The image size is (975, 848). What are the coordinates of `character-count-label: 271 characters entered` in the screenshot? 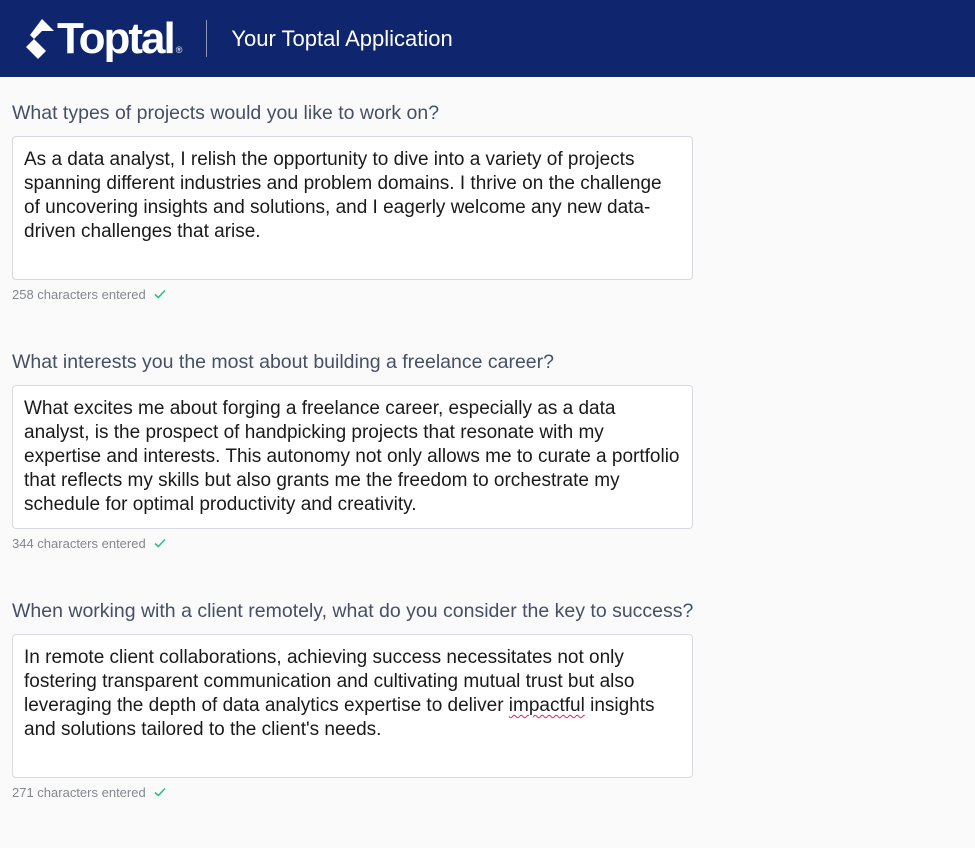 It's located at (79, 792).